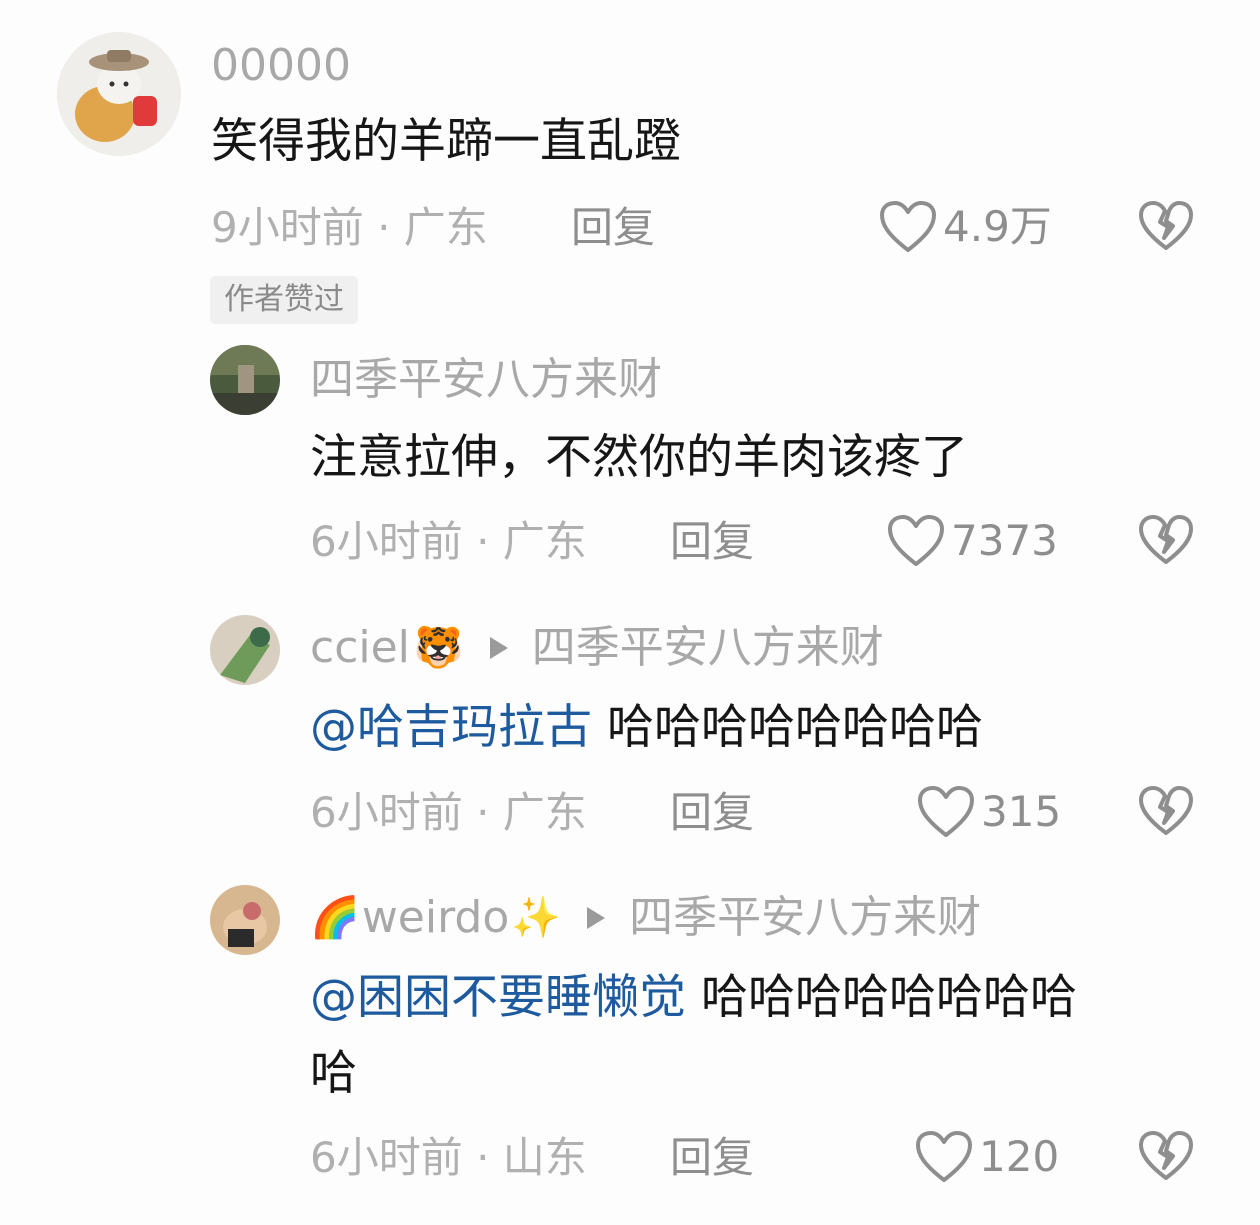 The width and height of the screenshot is (1260, 1225). Describe the element at coordinates (284, 300) in the screenshot. I see `author-liked-badge: 作者赞过` at that location.